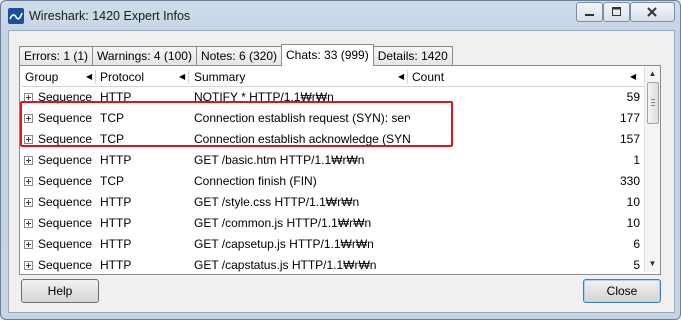  I want to click on maximize-button, so click(616, 12).